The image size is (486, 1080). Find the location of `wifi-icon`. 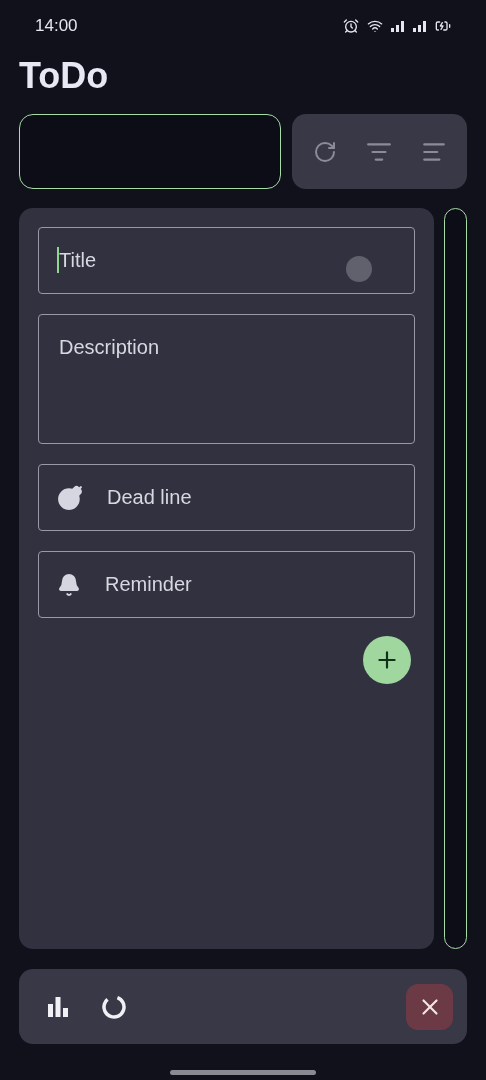

wifi-icon is located at coordinates (375, 26).